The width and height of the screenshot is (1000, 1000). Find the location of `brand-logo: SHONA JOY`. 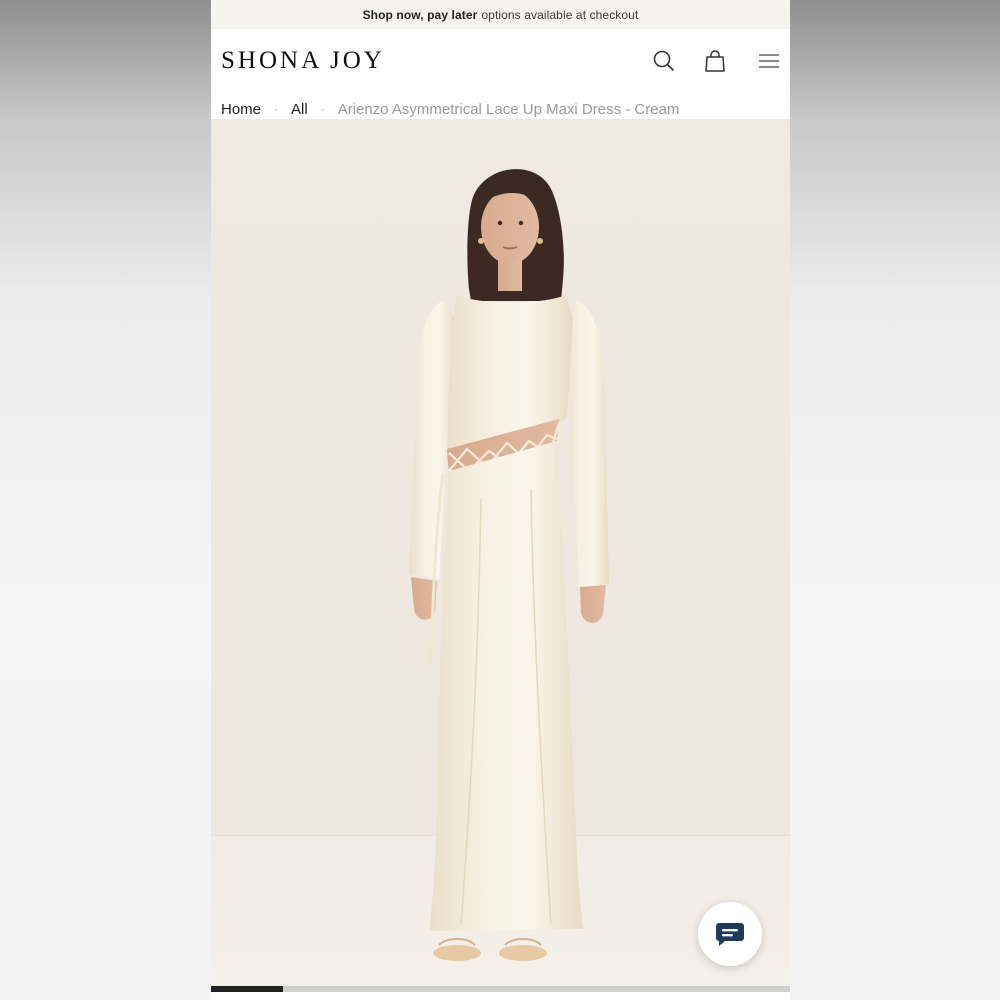

brand-logo: SHONA JOY is located at coordinates (303, 61).